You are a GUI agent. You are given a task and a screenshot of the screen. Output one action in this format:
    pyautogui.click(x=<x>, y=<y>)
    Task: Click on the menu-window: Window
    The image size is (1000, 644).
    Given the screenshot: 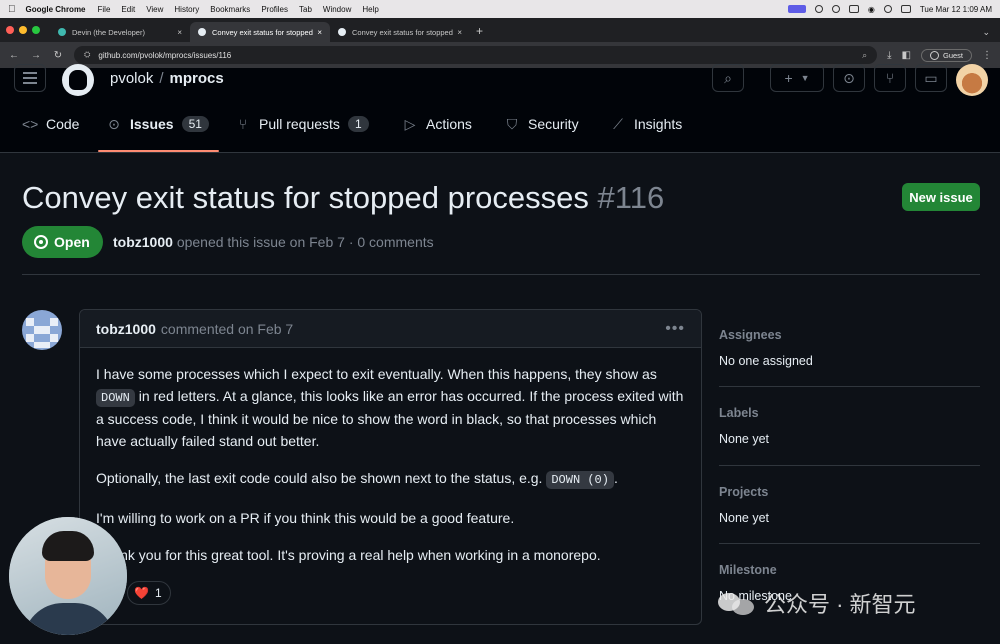 What is the action you would take?
    pyautogui.click(x=337, y=9)
    